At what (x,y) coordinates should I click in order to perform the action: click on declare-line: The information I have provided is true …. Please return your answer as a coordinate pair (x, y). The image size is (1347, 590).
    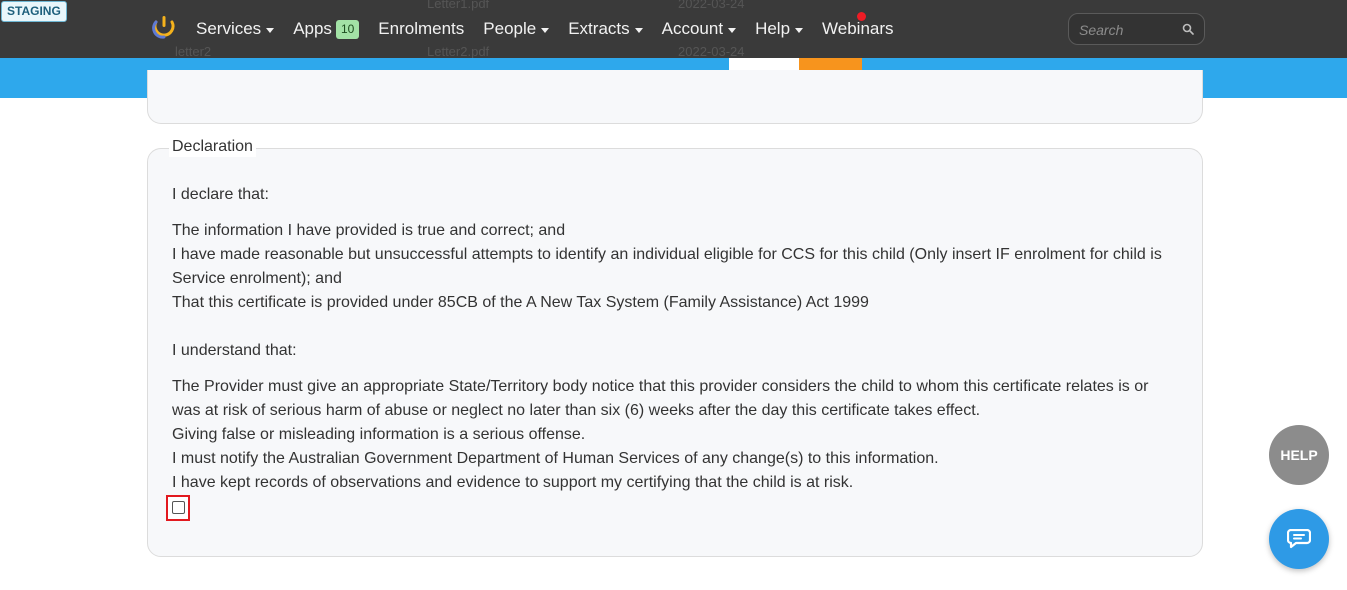
    Looking at the image, I should click on (369, 230).